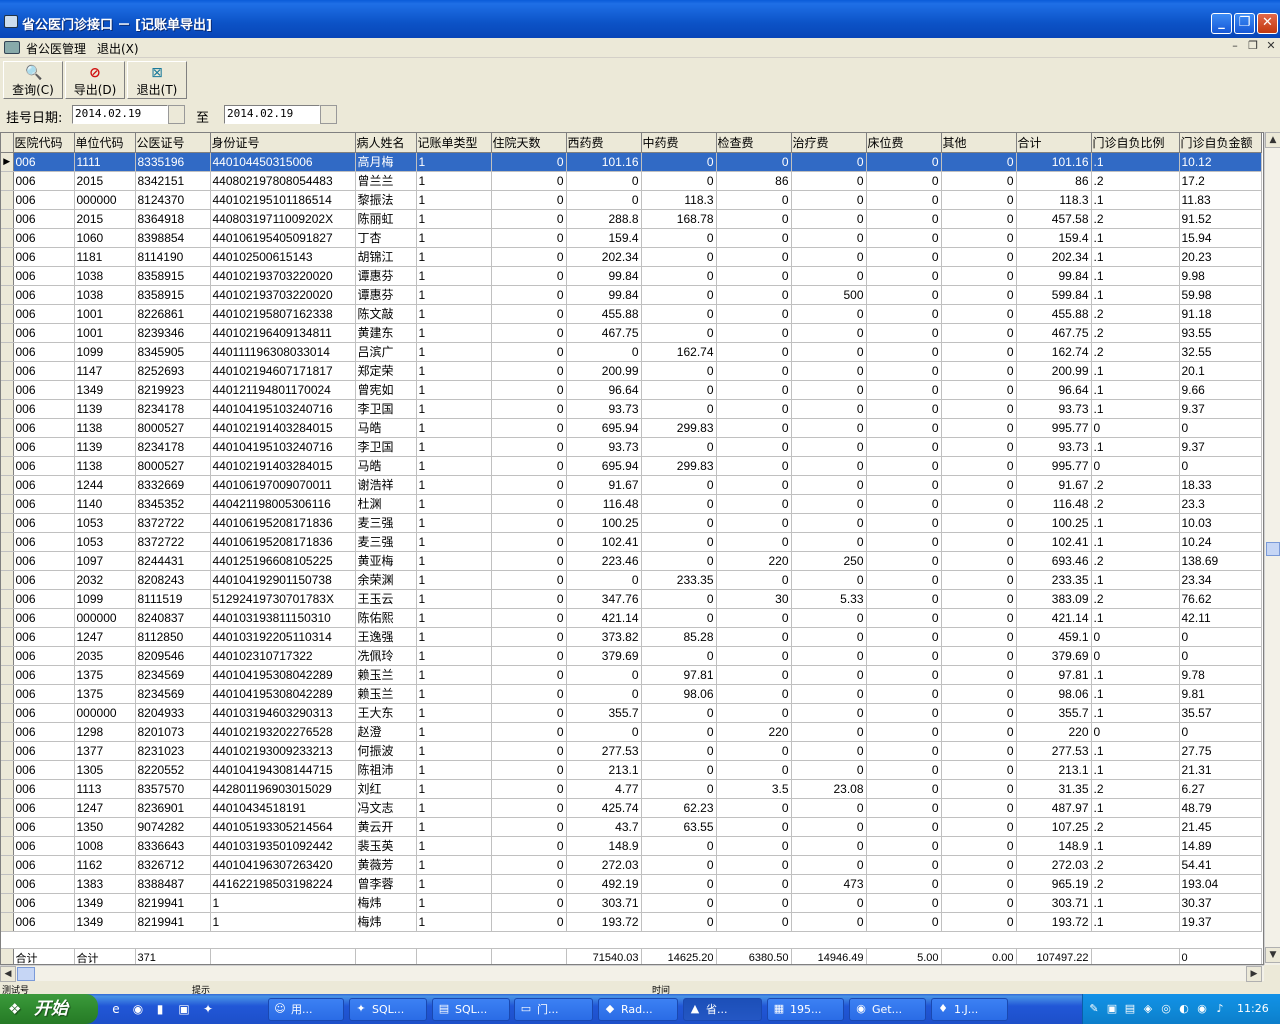 The width and height of the screenshot is (1280, 1024). Describe the element at coordinates (1054, 143) in the screenshot. I see `column-header: 合计` at that location.